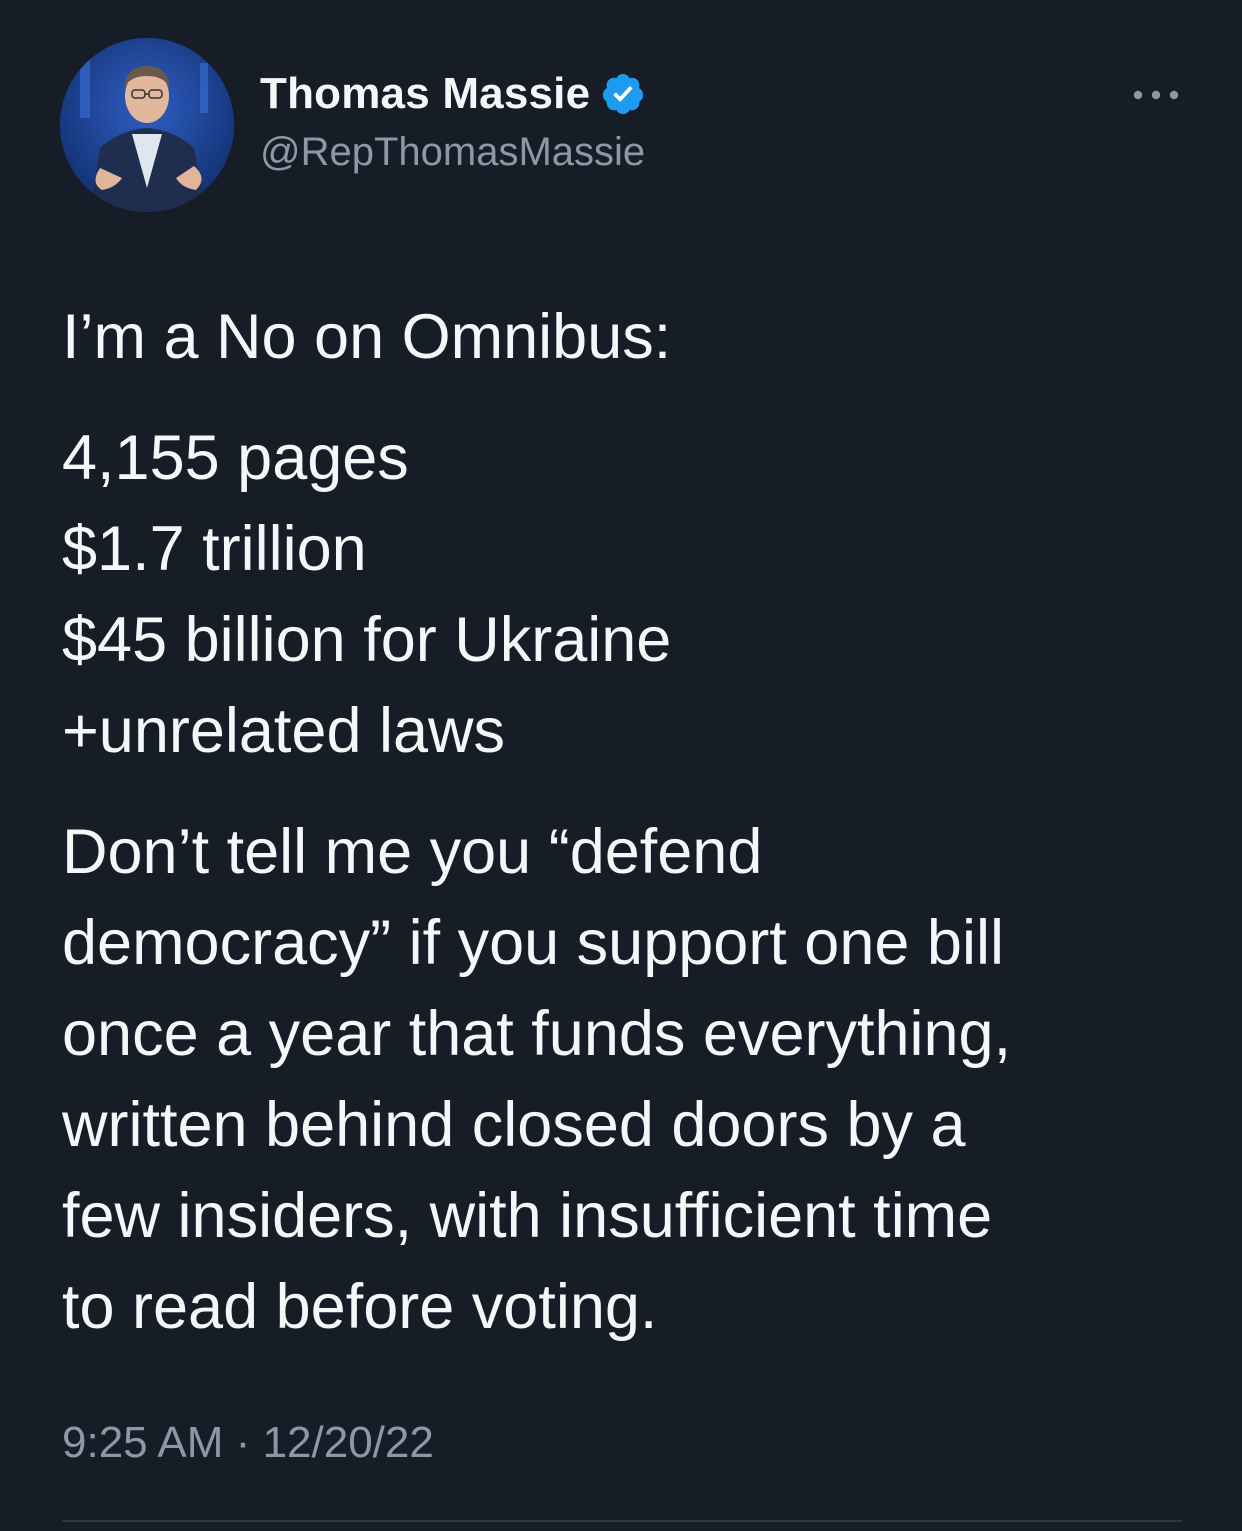  I want to click on tweet-line: +unrelated laws, so click(284, 731).